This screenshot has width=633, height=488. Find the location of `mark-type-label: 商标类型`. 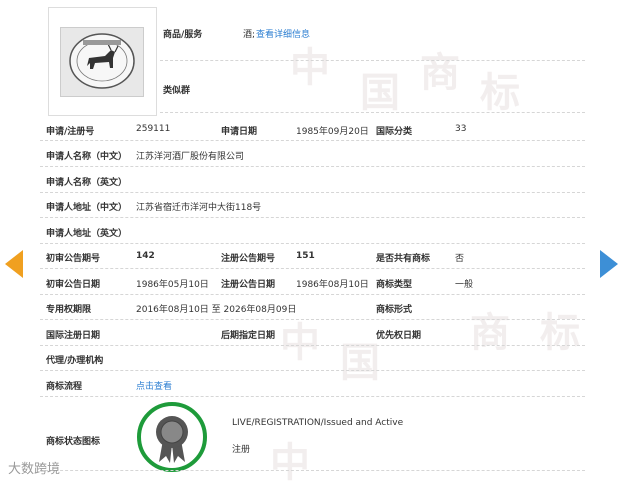

mark-type-label: 商标类型 is located at coordinates (394, 285).